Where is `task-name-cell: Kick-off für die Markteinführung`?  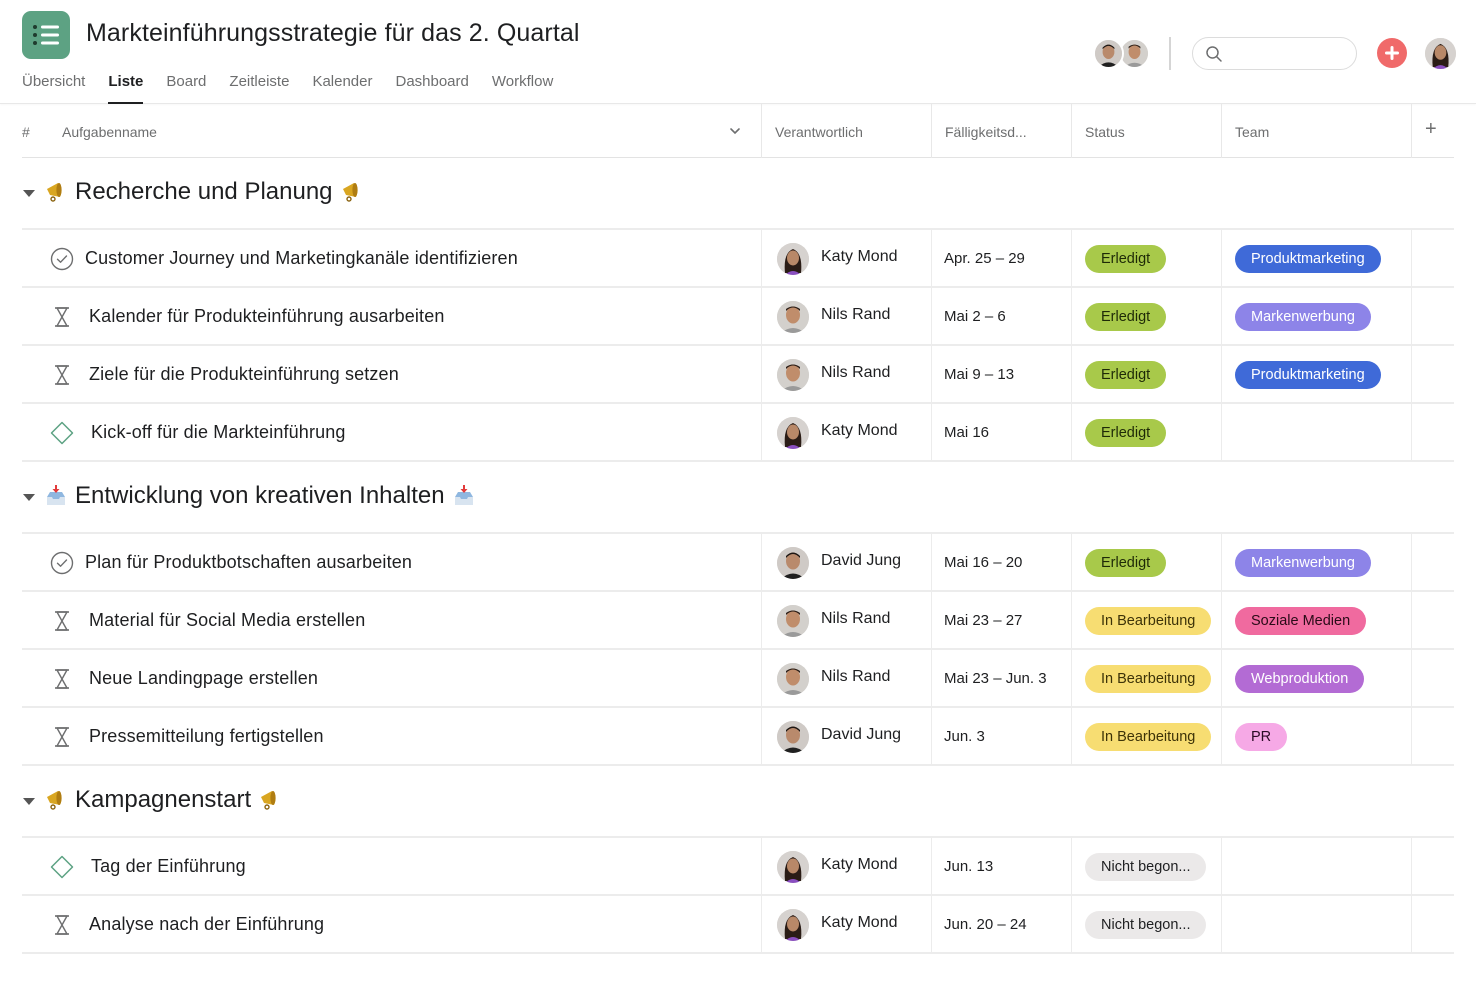
task-name-cell: Kick-off für die Markteinführung is located at coordinates (391, 432).